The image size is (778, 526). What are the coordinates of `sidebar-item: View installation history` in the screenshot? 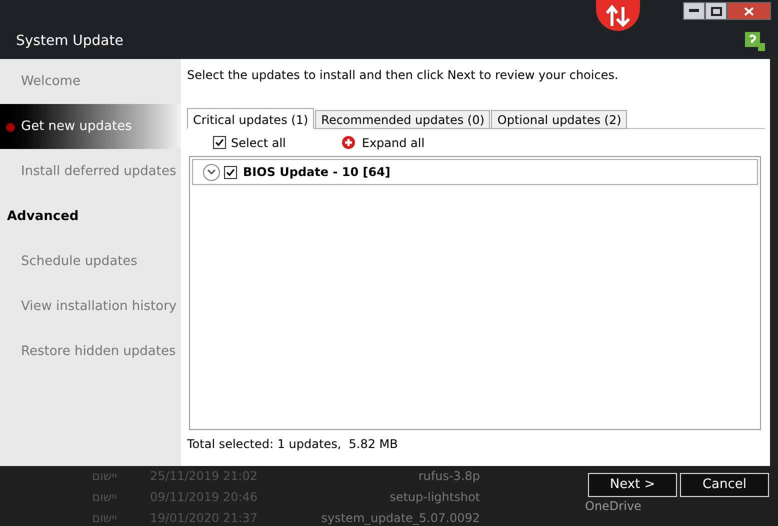 It's located at (90, 306).